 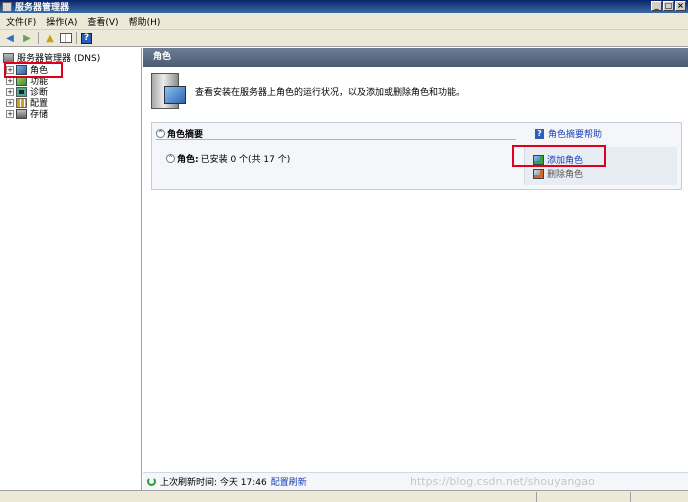 I want to click on up-folder-icon: ▲, so click(x=50, y=38).